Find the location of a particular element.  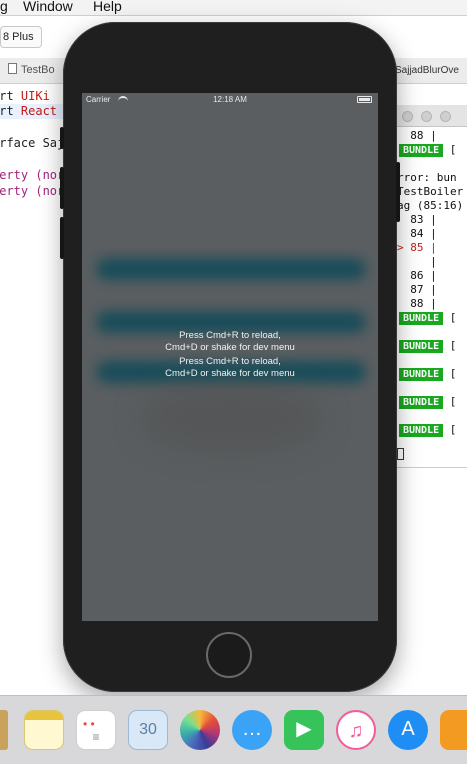

app-store-icon: A is located at coordinates (408, 730).